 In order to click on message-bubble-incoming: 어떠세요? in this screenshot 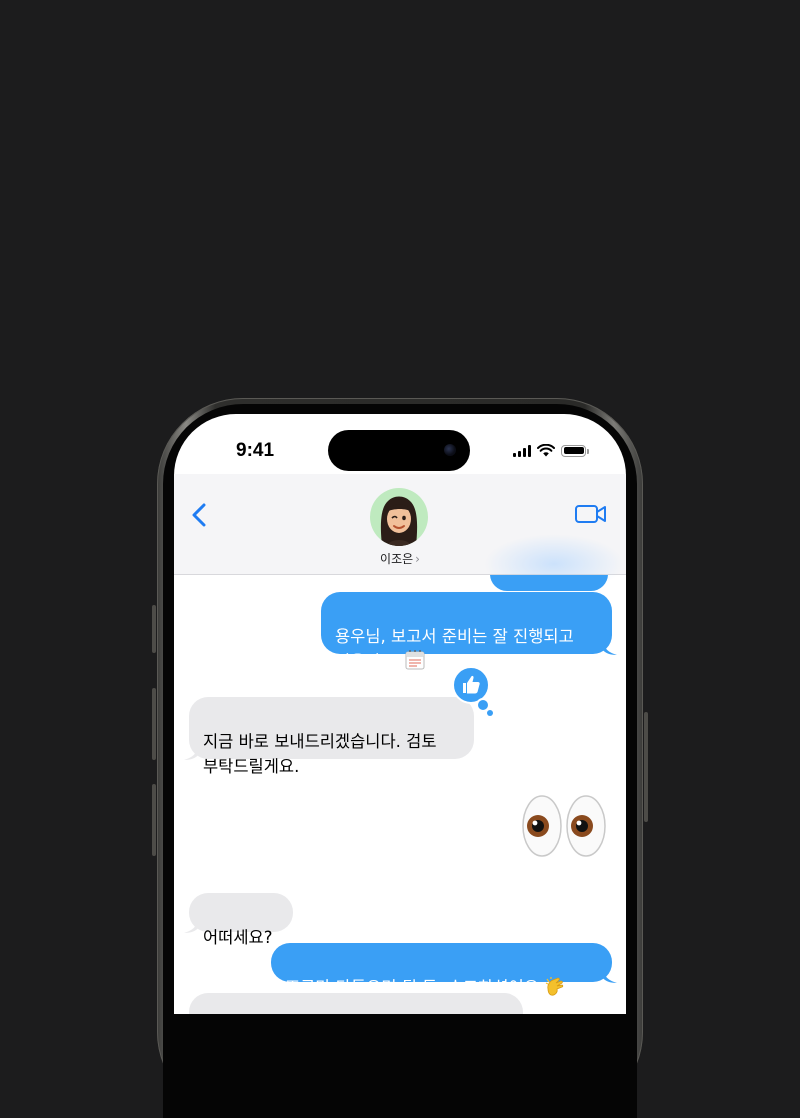, I will do `click(238, 920)`.